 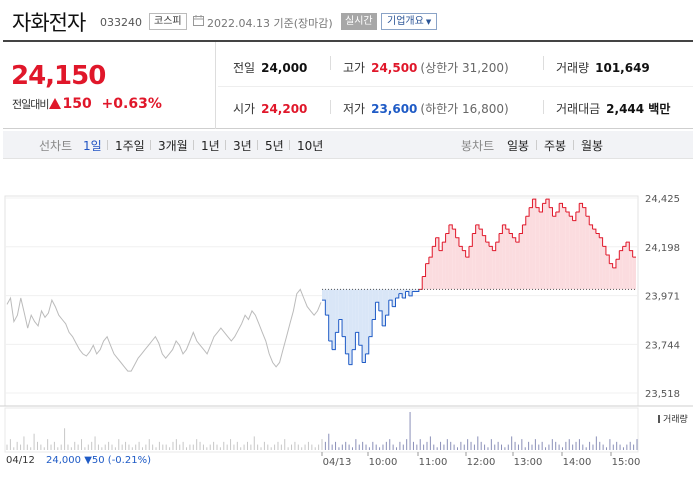 What do you see at coordinates (270, 108) in the screenshot?
I see `stat-open: 시가 24,200` at bounding box center [270, 108].